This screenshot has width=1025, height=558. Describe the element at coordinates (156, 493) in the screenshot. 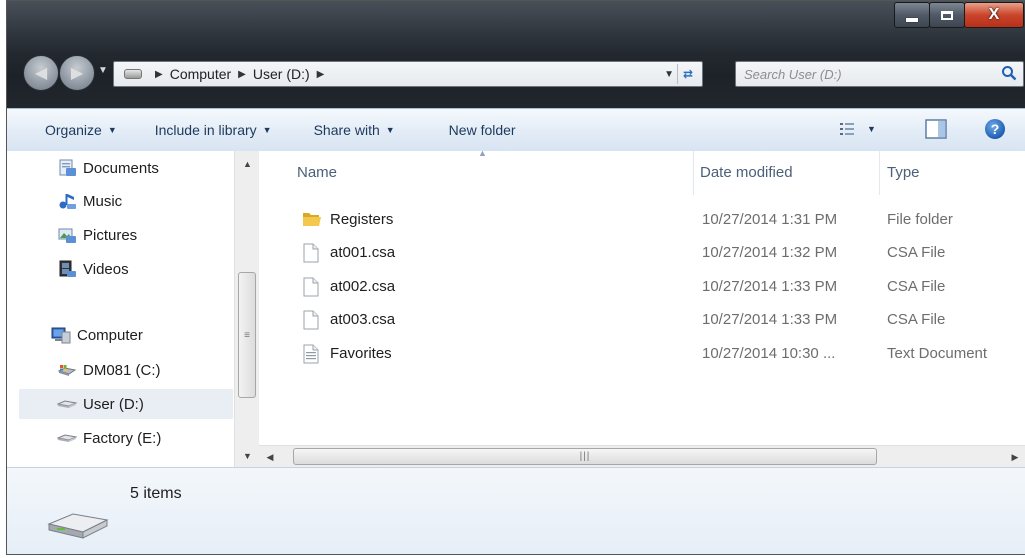

I see `item-count: 5 items` at that location.